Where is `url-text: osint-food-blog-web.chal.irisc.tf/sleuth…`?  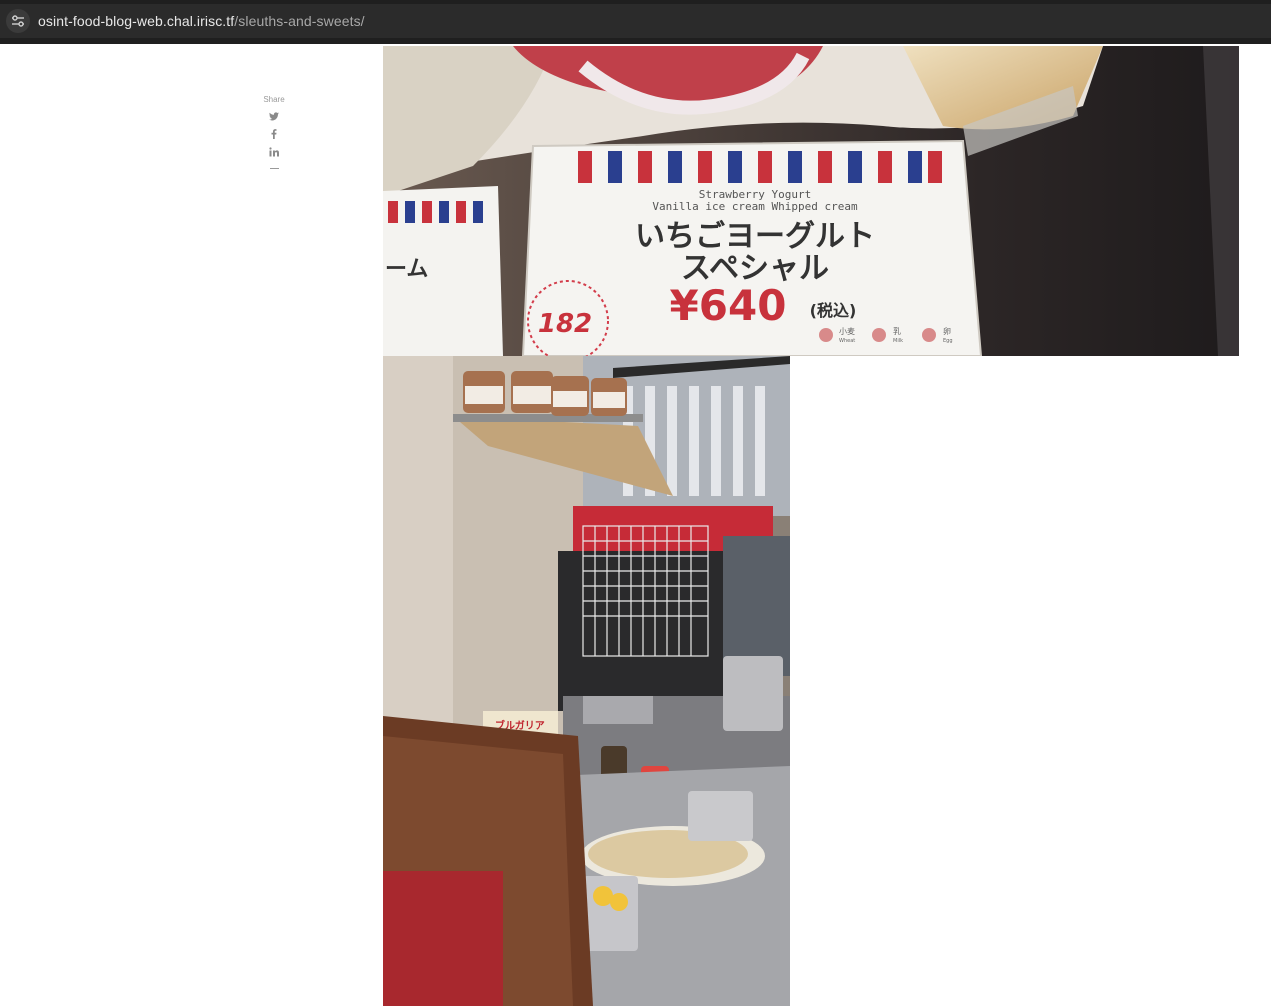 url-text: osint-food-blog-web.chal.irisc.tf/sleuth… is located at coordinates (201, 21).